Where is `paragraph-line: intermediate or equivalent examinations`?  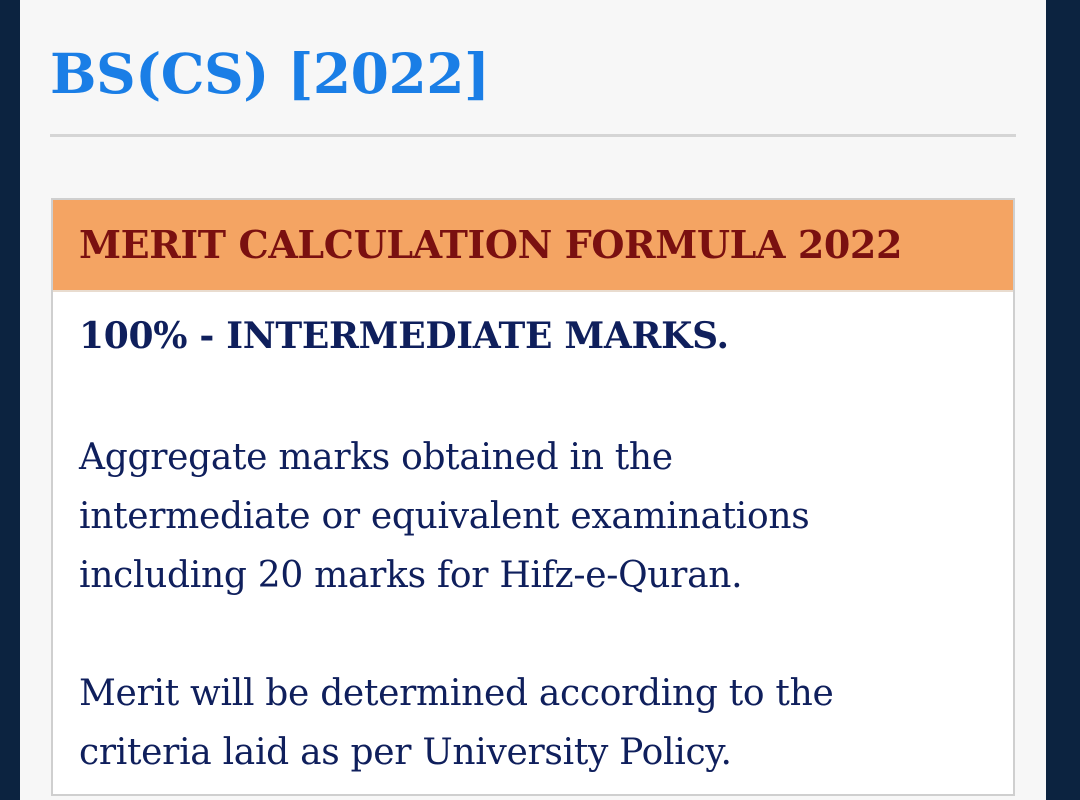
paragraph-line: intermediate or equivalent examinations is located at coordinates (444, 516).